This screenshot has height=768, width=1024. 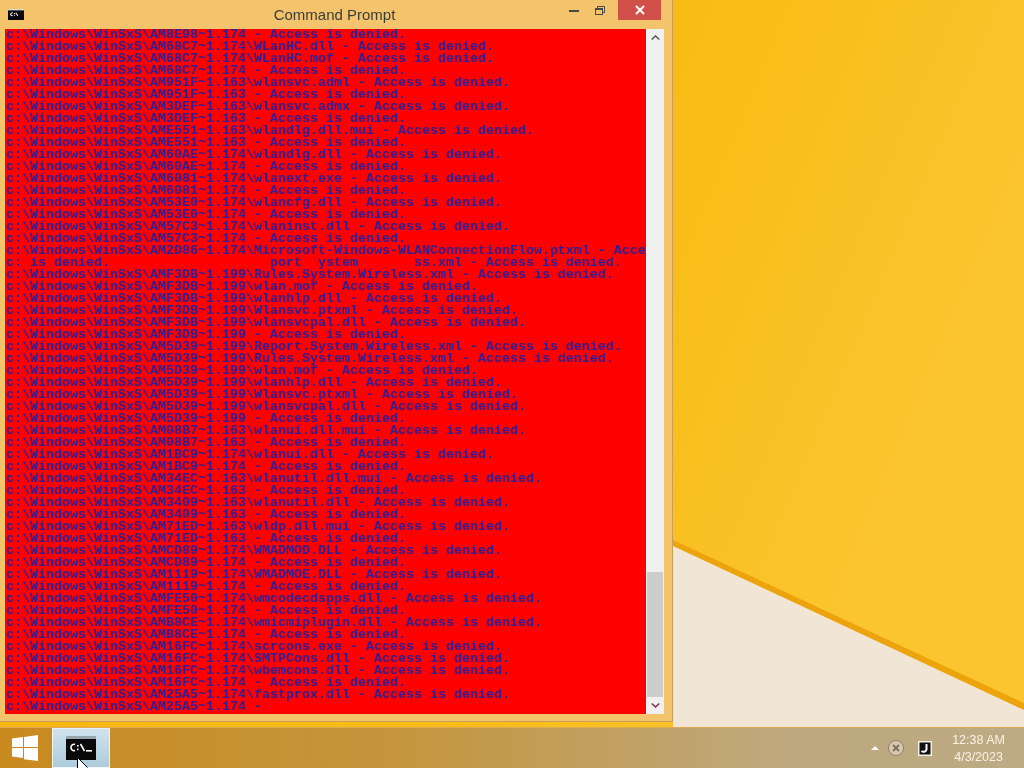 What do you see at coordinates (655, 371) in the screenshot?
I see `scrollbar` at bounding box center [655, 371].